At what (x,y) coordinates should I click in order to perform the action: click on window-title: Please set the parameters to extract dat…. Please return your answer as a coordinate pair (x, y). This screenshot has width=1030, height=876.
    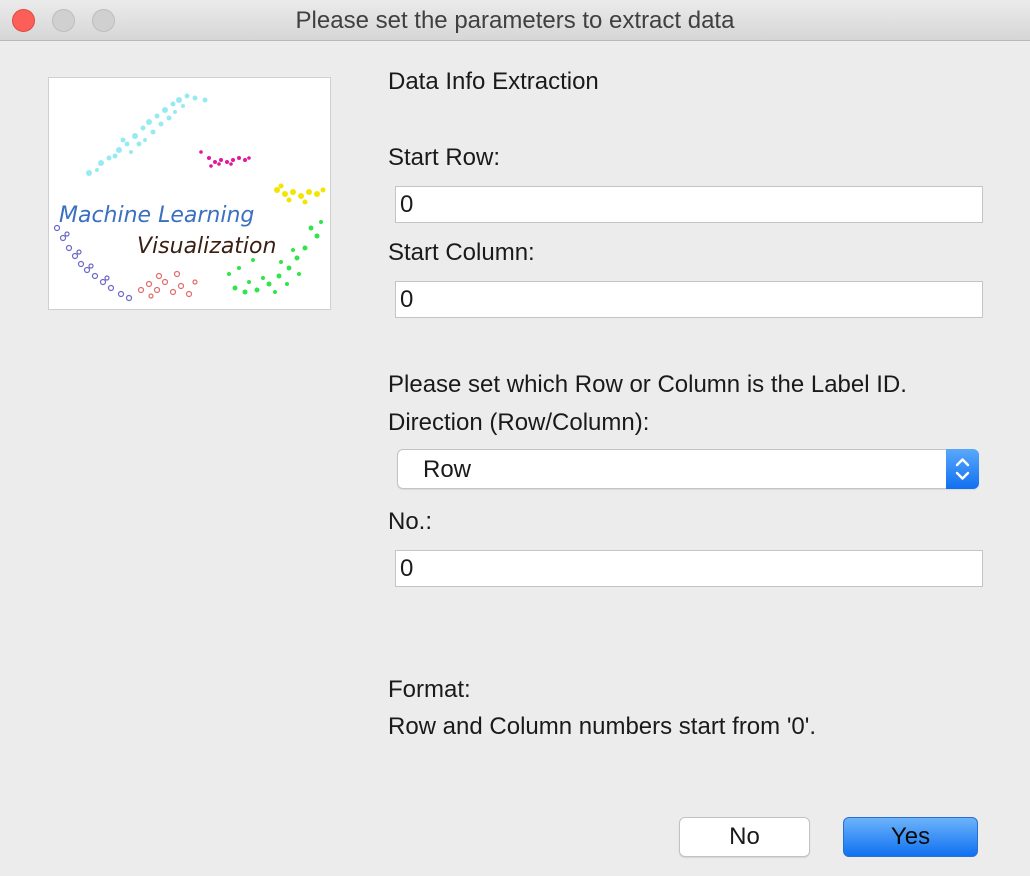
    Looking at the image, I should click on (515, 20).